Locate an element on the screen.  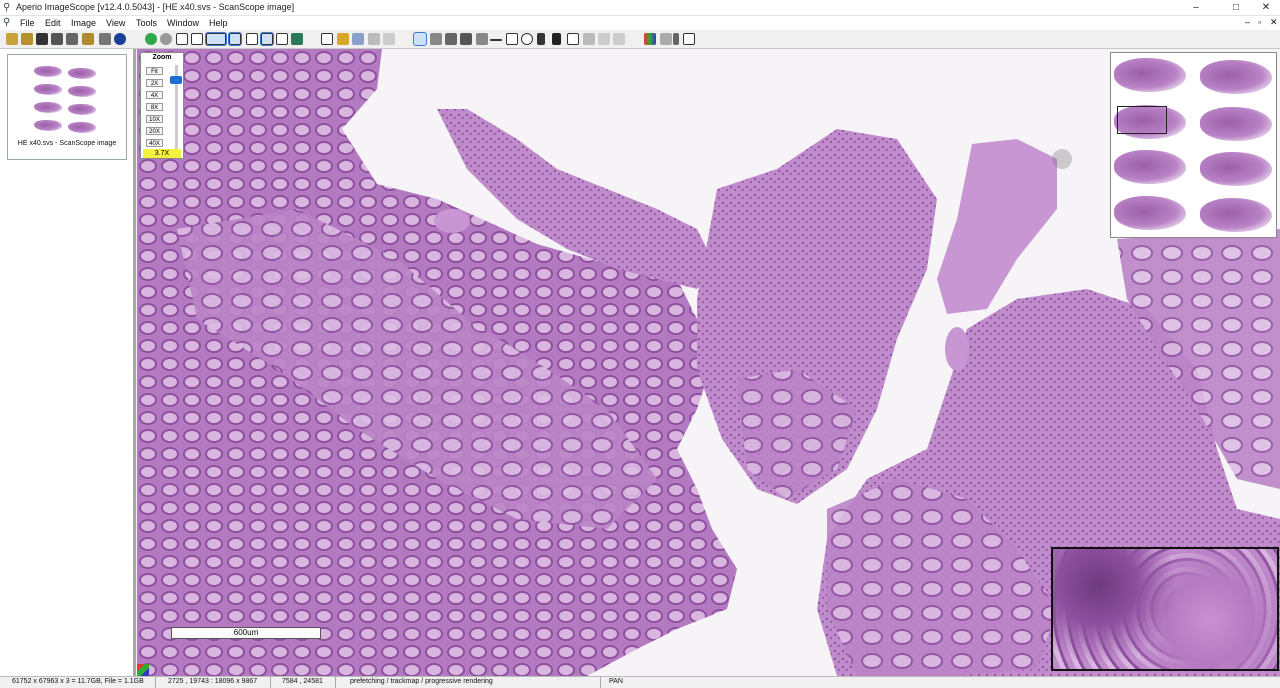
zoom-2x-button: 2X is located at coordinates (154, 83).